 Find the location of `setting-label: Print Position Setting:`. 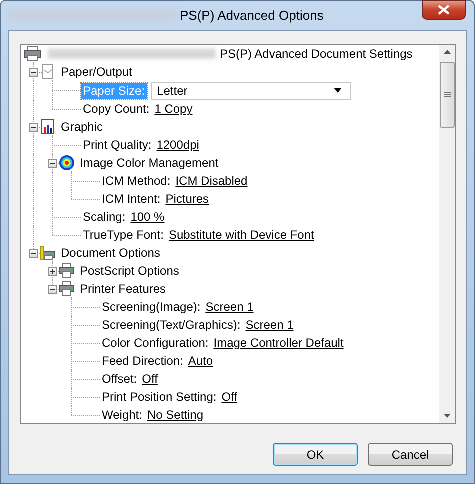

setting-label: Print Position Setting: is located at coordinates (159, 397).